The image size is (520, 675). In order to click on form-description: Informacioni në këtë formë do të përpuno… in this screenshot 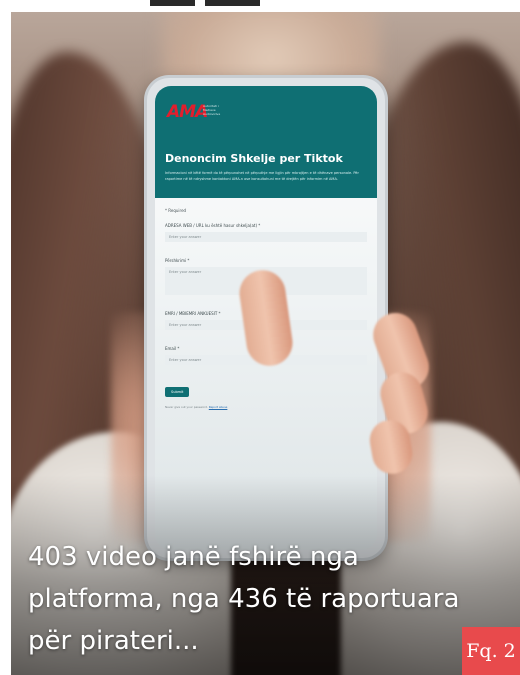, I will do `click(262, 176)`.